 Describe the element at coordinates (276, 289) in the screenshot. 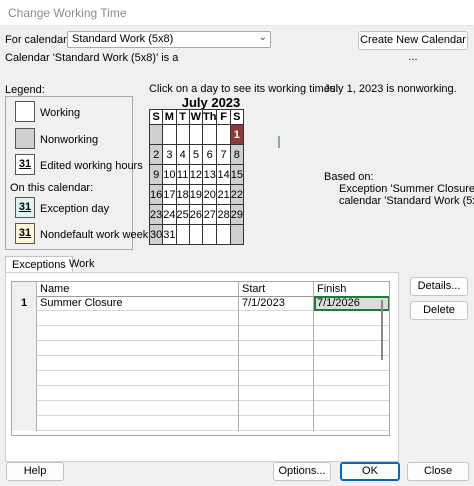

I see `column-header-start: Start` at that location.